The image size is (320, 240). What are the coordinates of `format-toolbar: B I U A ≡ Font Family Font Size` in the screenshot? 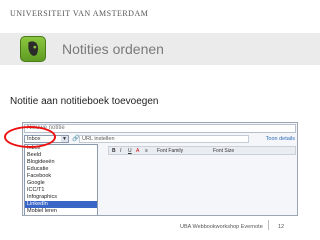 It's located at (202, 150).